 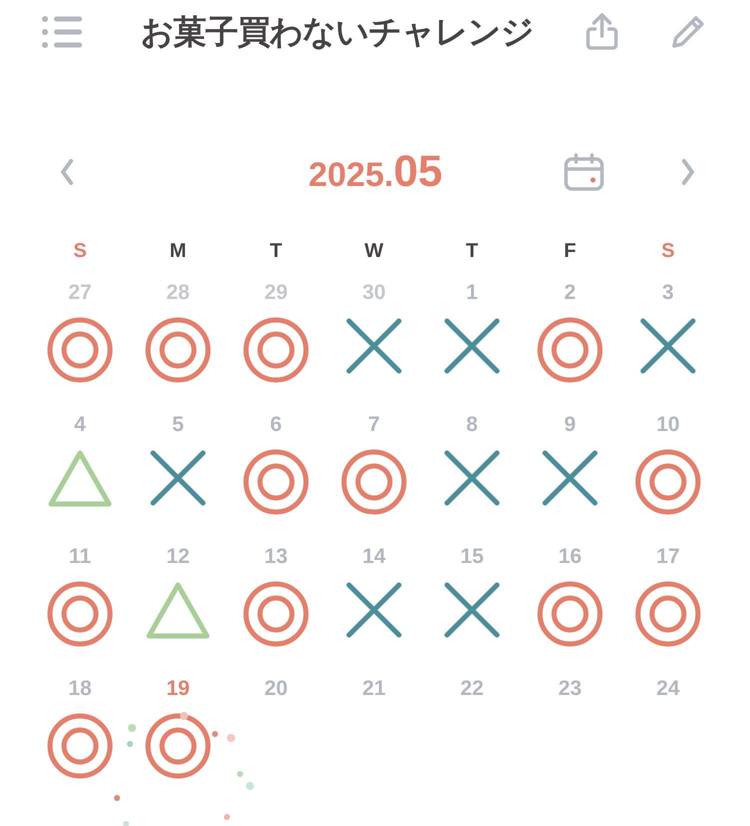 I want to click on day-number: 21, so click(x=374, y=689).